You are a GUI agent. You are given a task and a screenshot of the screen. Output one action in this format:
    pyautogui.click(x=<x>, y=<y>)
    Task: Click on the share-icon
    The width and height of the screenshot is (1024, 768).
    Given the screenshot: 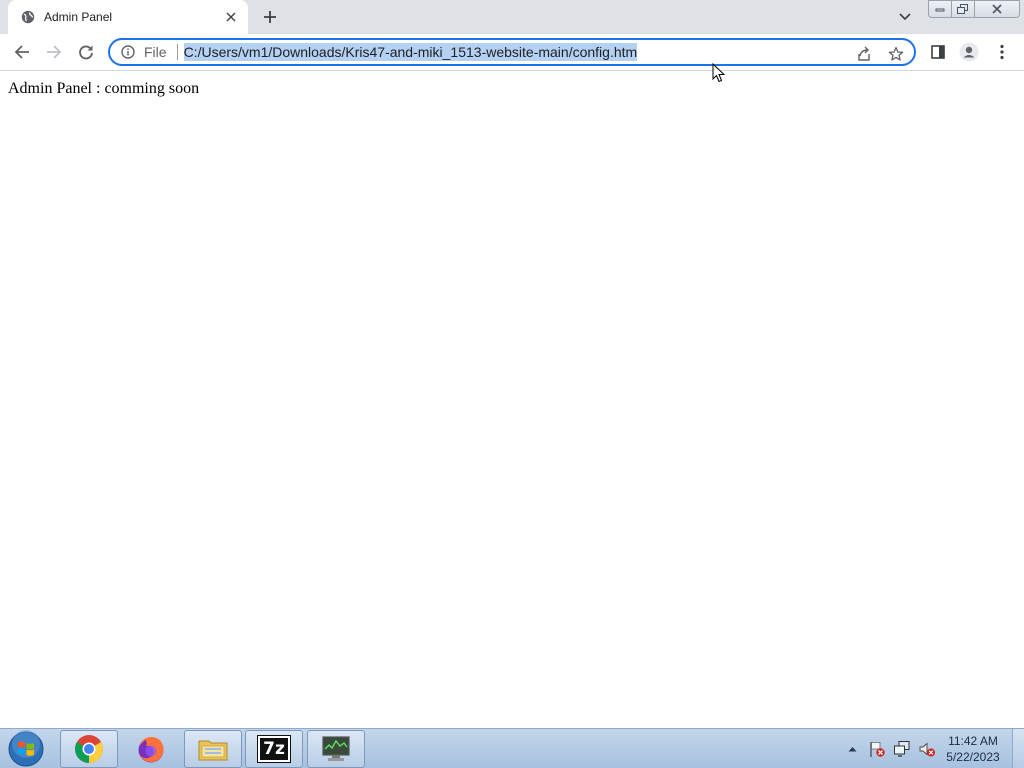 What is the action you would take?
    pyautogui.click(x=864, y=54)
    